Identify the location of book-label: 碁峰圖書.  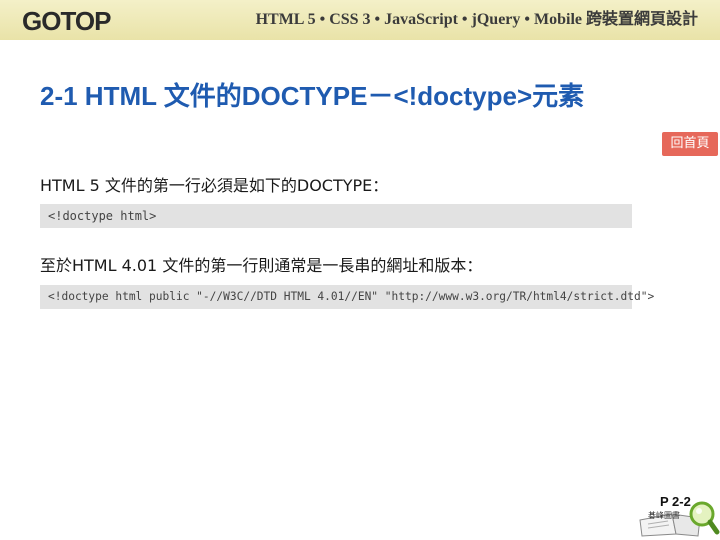
(664, 515).